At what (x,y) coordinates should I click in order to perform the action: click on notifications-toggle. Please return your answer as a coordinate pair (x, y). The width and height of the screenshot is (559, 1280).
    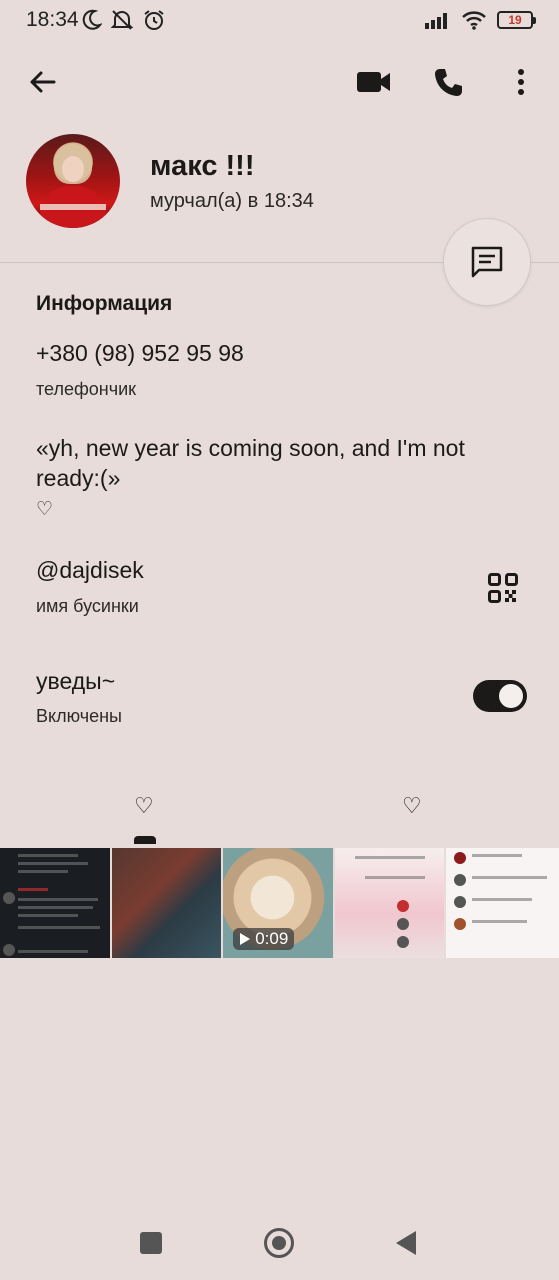
    Looking at the image, I should click on (500, 696).